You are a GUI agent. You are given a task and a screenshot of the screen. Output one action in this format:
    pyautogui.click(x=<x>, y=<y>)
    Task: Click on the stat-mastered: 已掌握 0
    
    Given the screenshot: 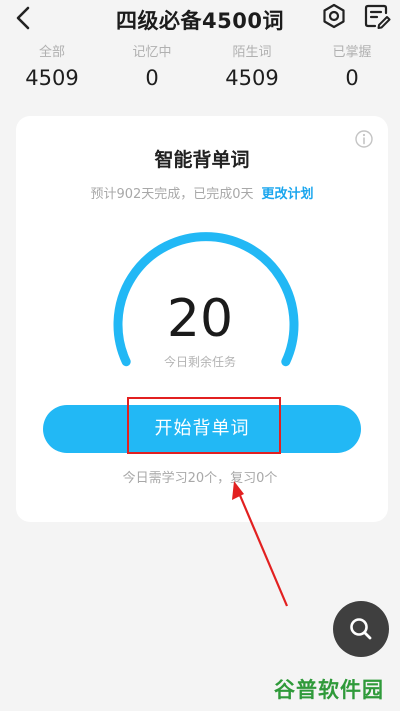 What is the action you would take?
    pyautogui.click(x=351, y=67)
    